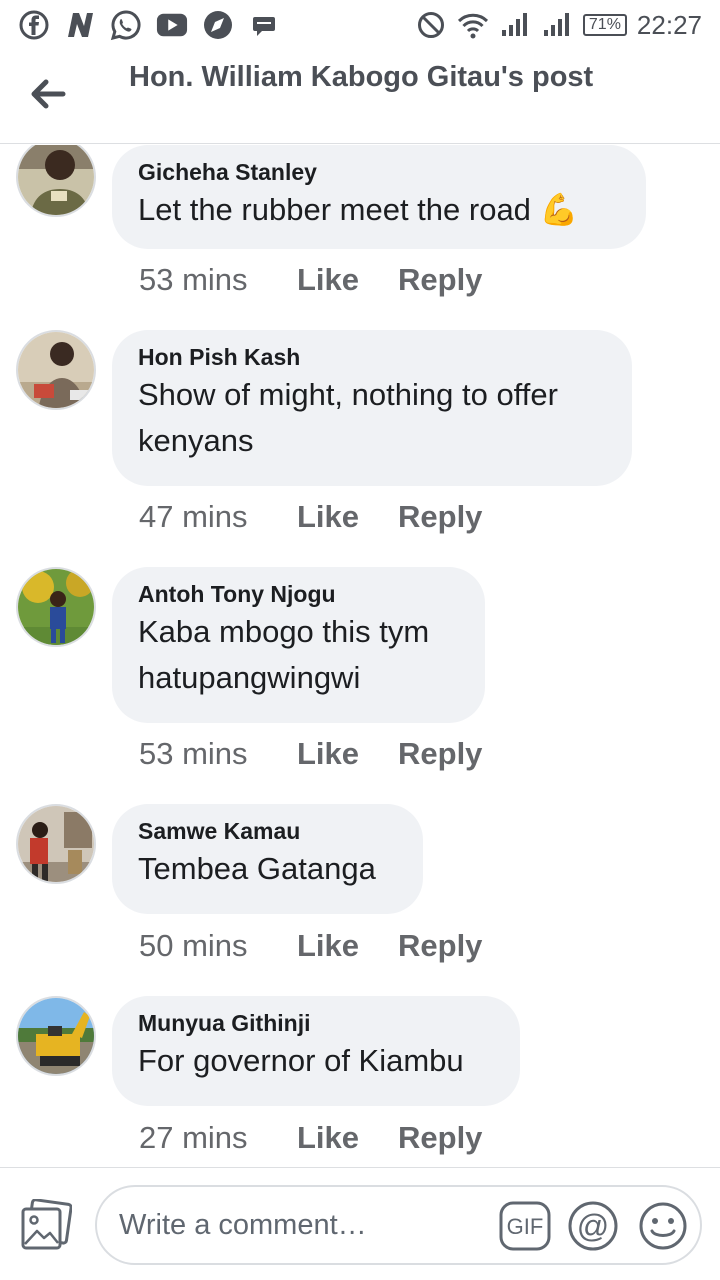  What do you see at coordinates (149, 25) in the screenshot?
I see `notification-icons` at bounding box center [149, 25].